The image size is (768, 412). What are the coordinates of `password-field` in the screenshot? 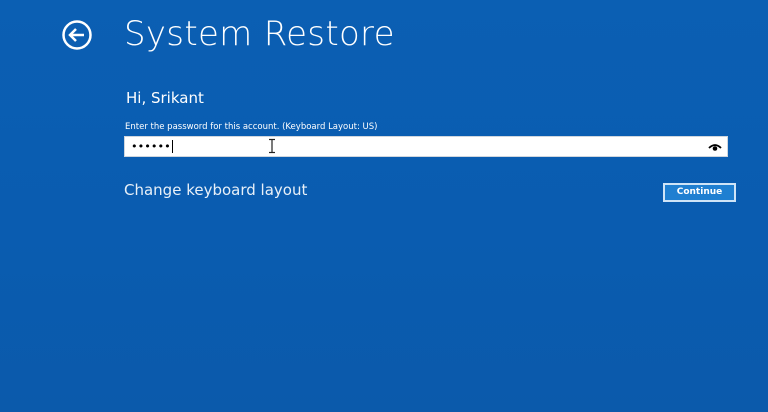 It's located at (426, 146).